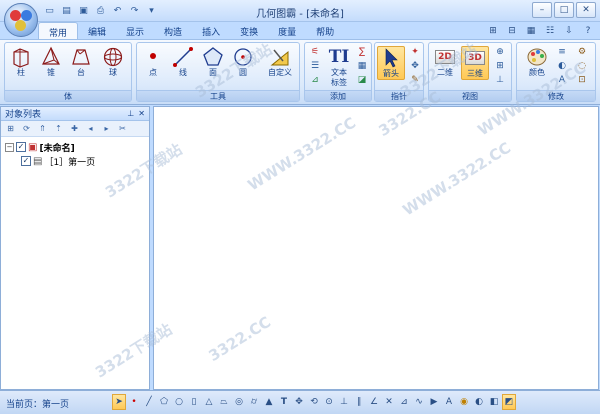 The image size is (600, 414). What do you see at coordinates (531, 30) in the screenshot?
I see `layout-icon: ▦` at bounding box center [531, 30].